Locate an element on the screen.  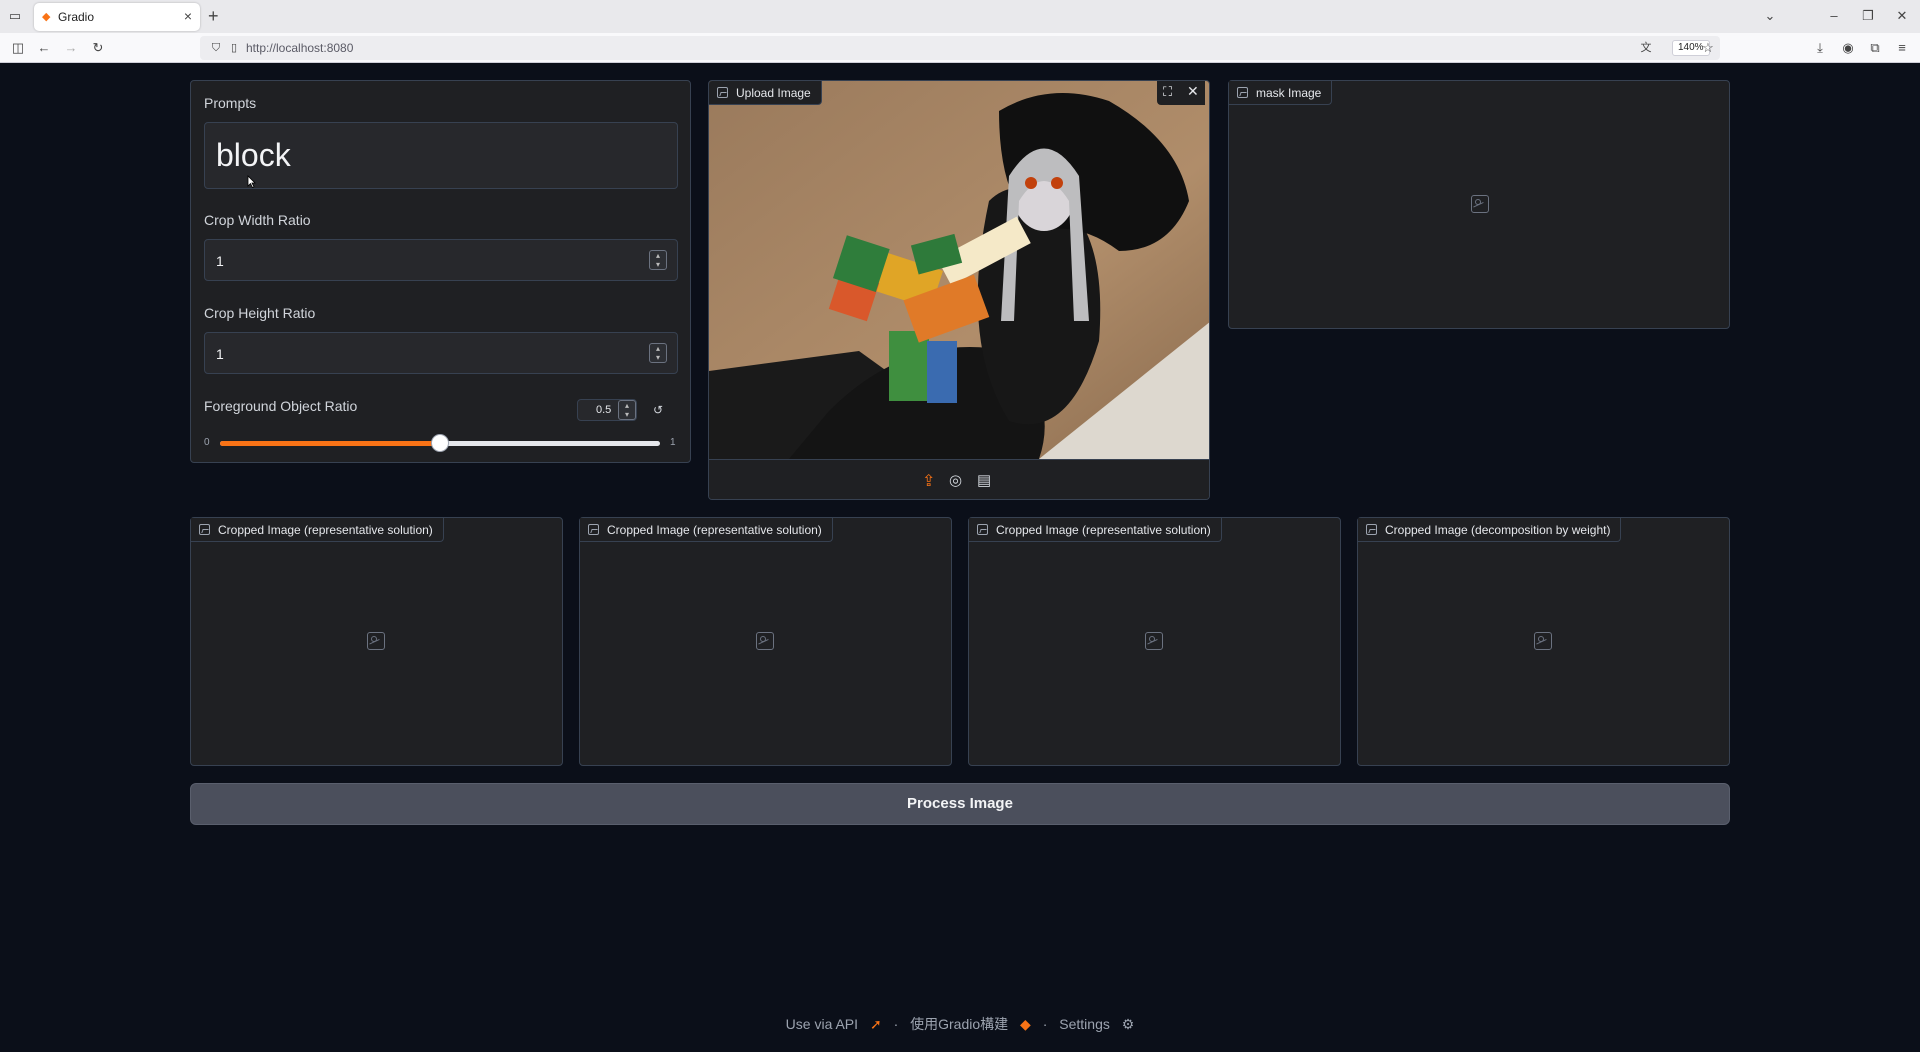
account-icon: ◉ is located at coordinates (1848, 48).